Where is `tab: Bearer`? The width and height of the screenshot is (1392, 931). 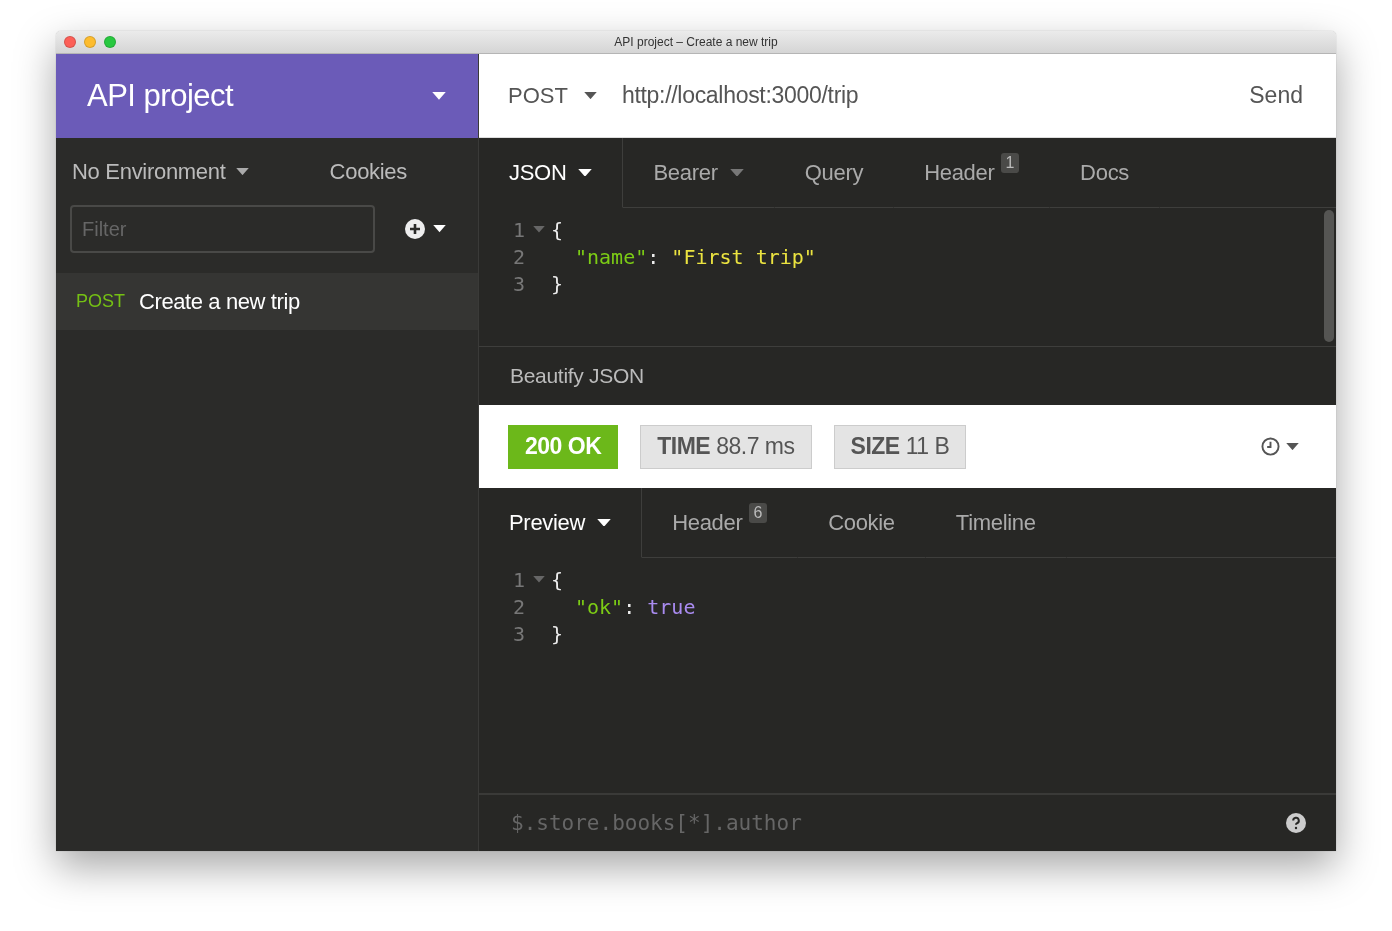
tab: Bearer is located at coordinates (699, 173).